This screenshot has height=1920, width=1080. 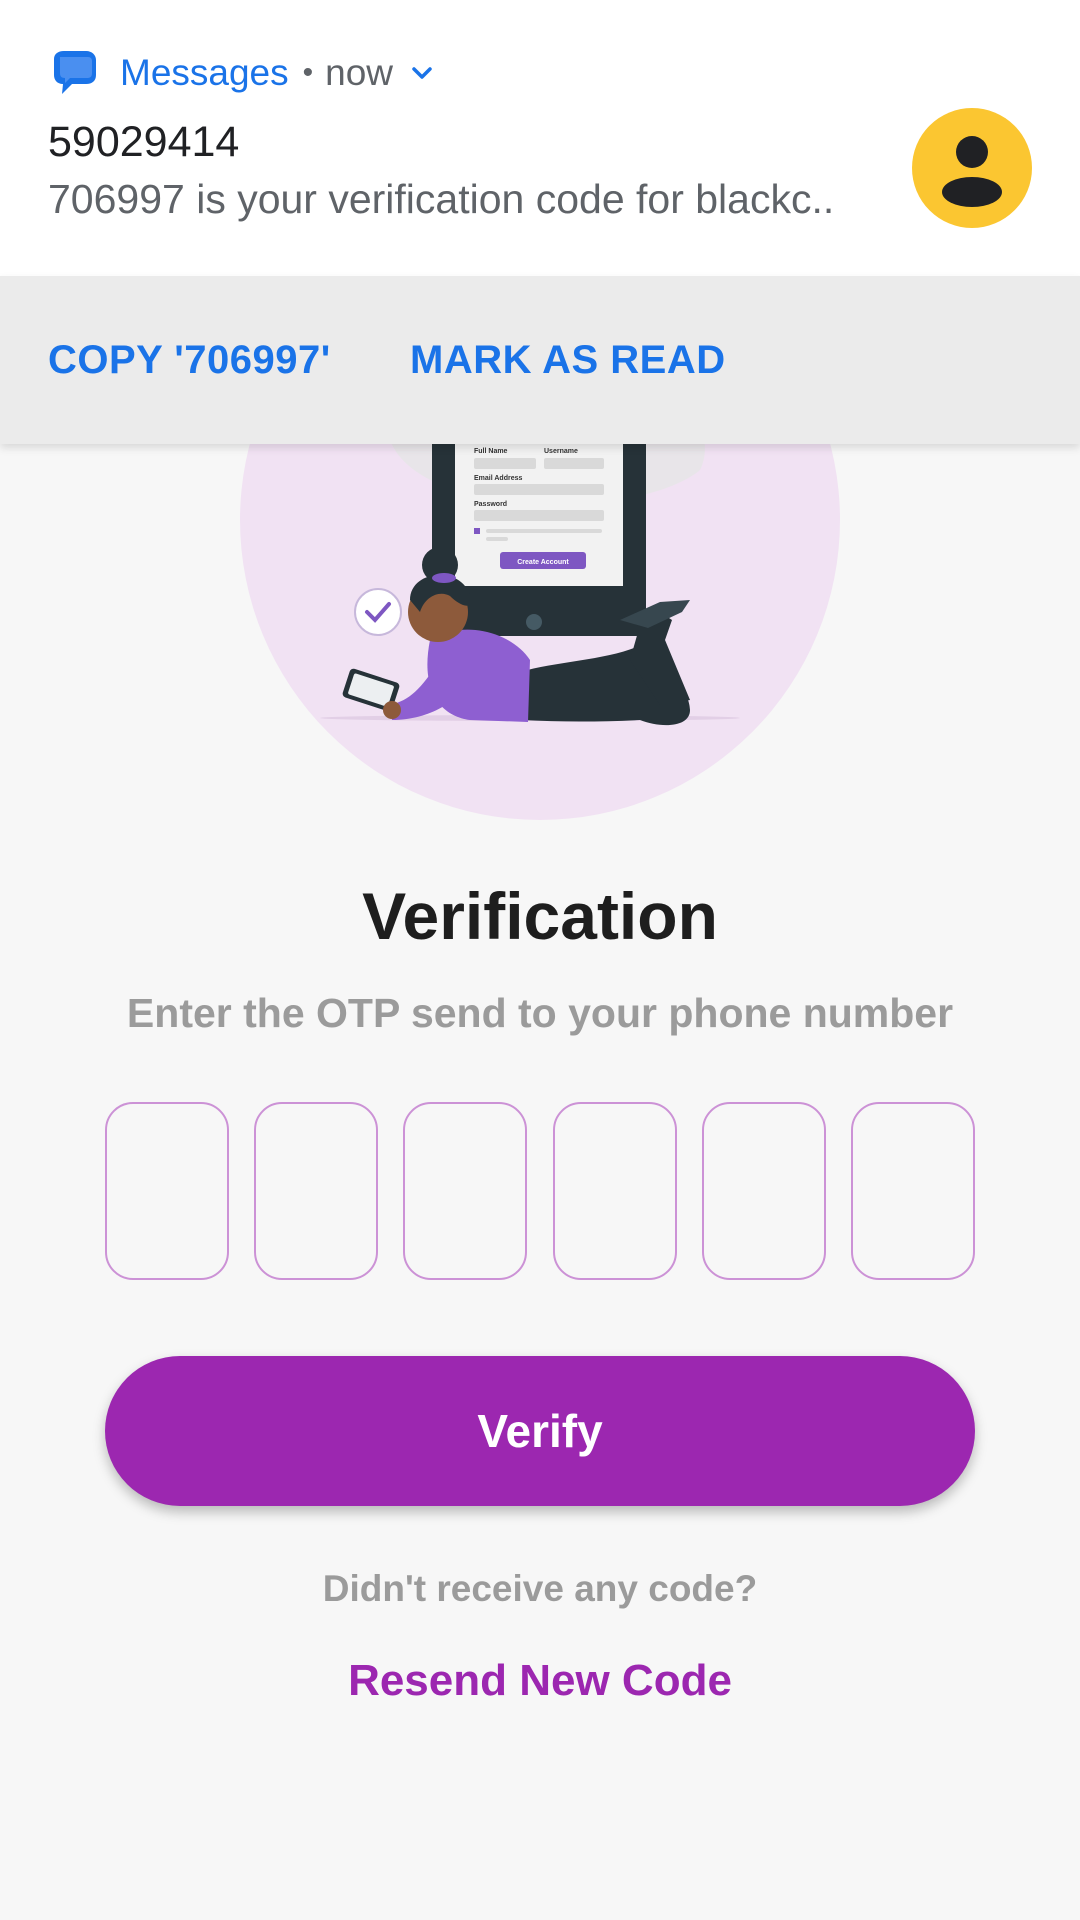 I want to click on form-create-button-label: Create Account, so click(x=543, y=562).